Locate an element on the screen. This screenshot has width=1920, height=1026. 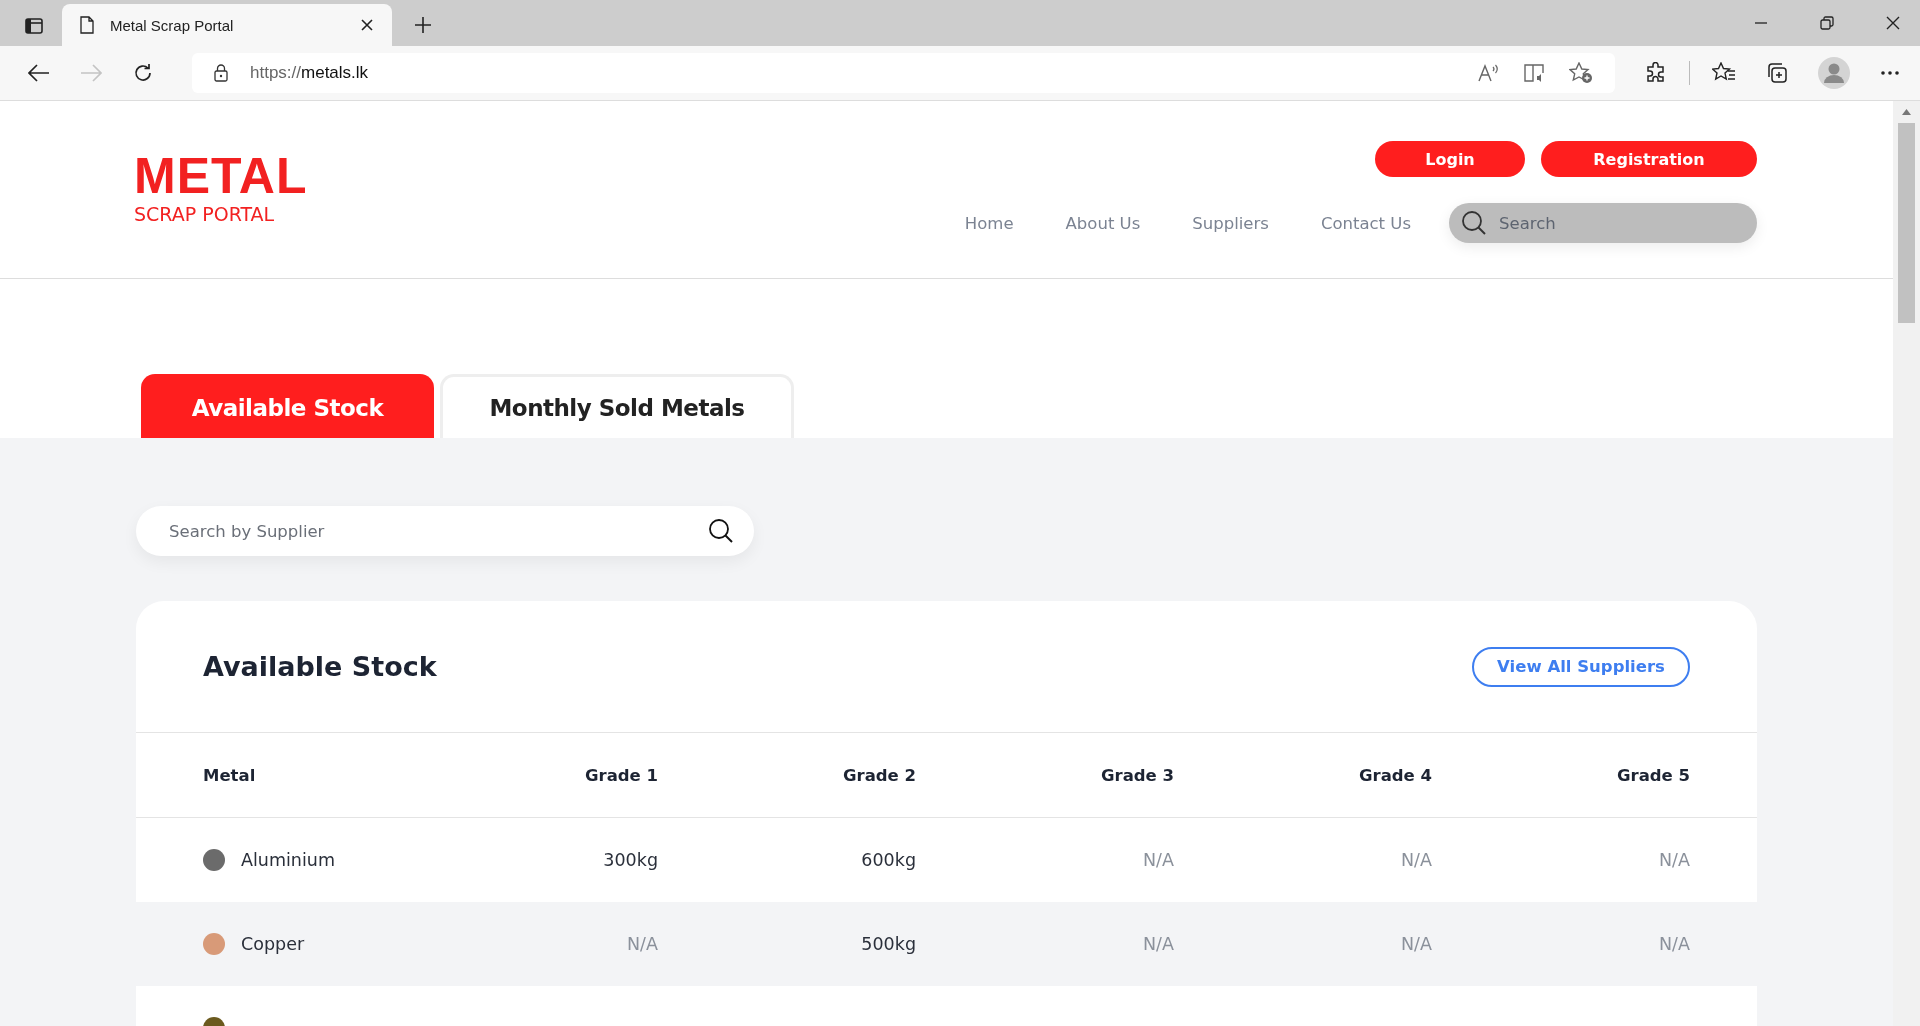
metal-name: Aluminium is located at coordinates (288, 860).